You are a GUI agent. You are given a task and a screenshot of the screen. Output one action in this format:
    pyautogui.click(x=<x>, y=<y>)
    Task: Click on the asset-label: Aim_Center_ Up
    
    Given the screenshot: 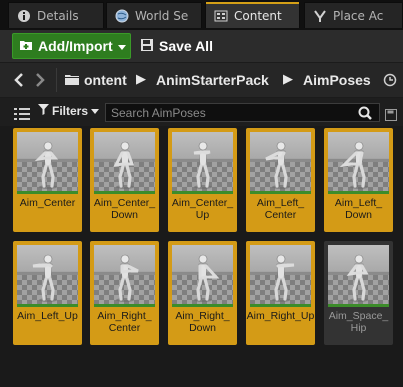 What is the action you would take?
    pyautogui.click(x=202, y=209)
    